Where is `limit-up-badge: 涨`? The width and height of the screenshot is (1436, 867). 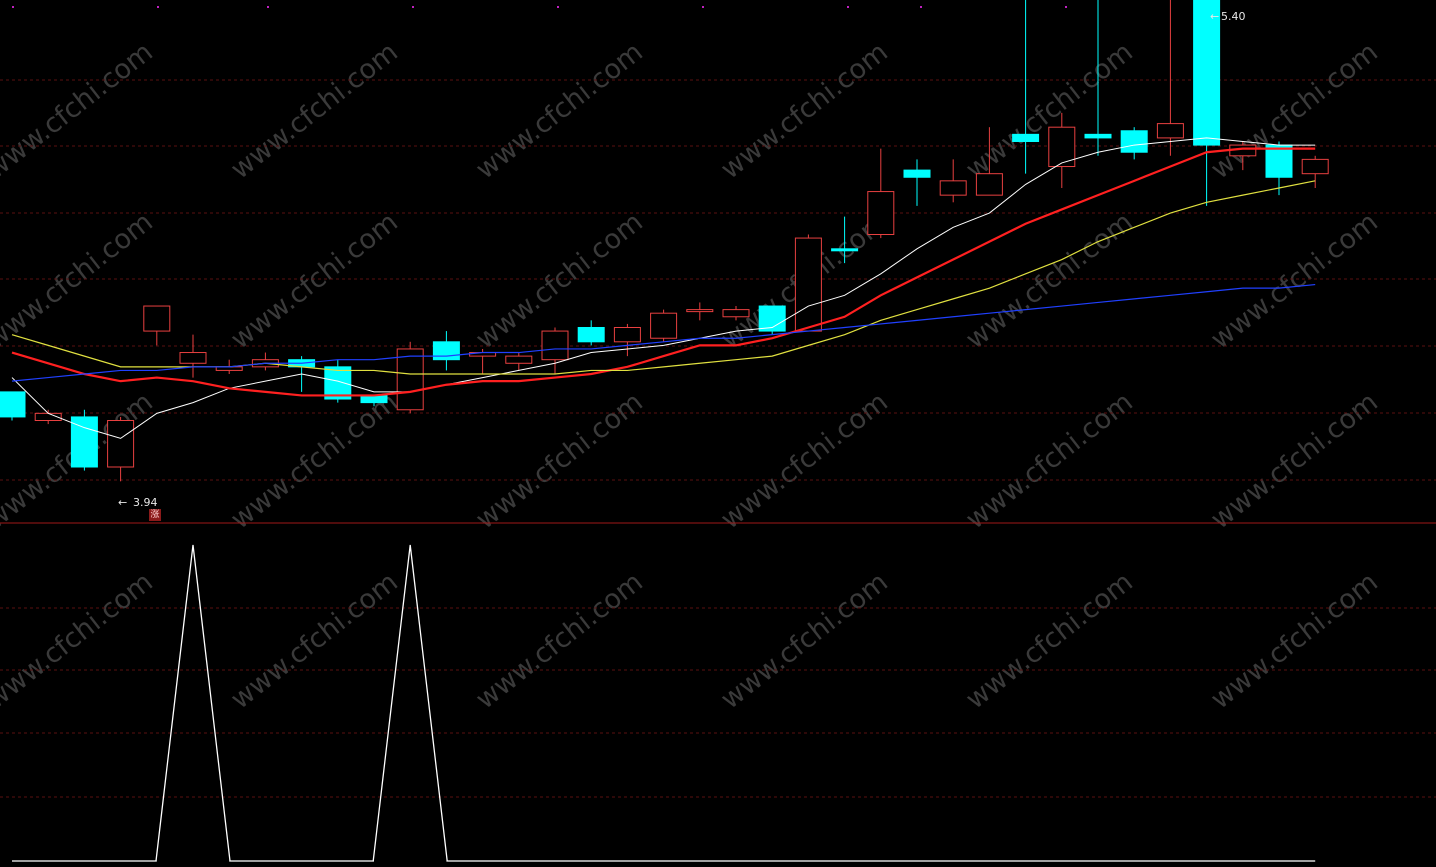 limit-up-badge: 涨 is located at coordinates (155, 515).